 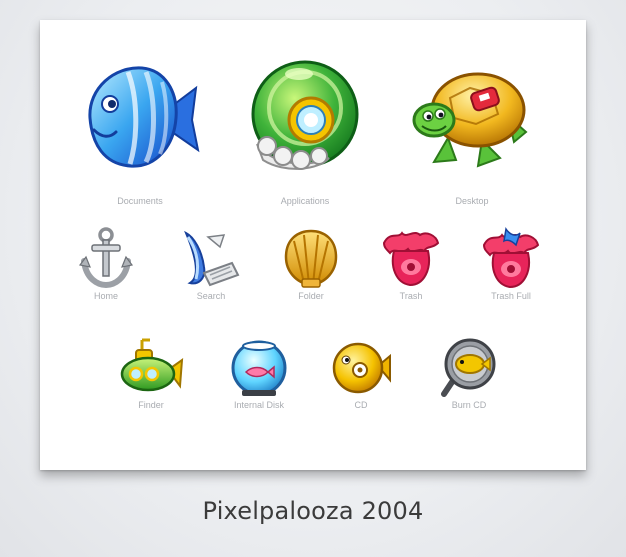 I want to click on slide-caption: Pixelpalooza 2004, so click(x=313, y=511).